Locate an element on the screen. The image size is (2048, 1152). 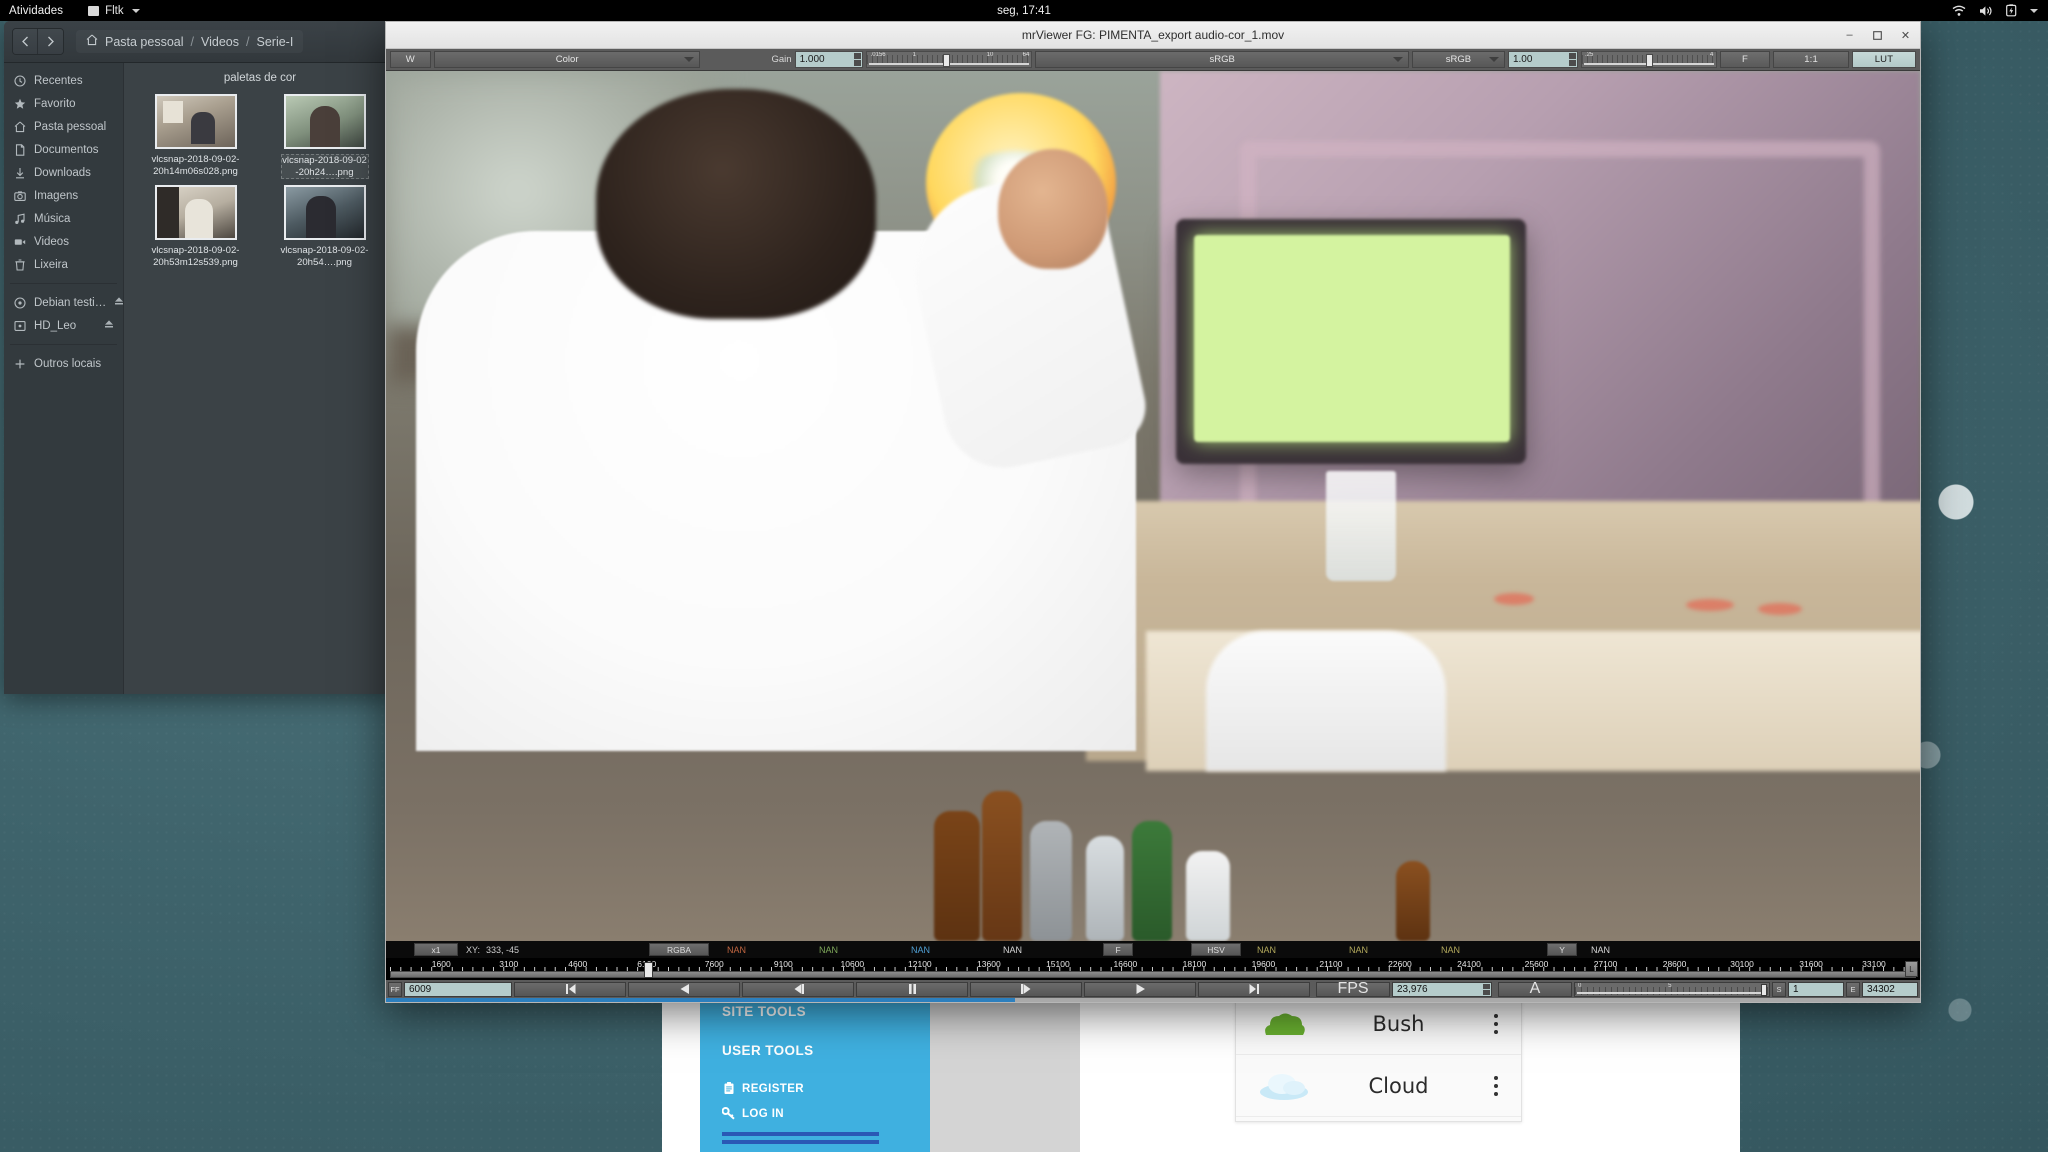
star-icon is located at coordinates (19, 103).